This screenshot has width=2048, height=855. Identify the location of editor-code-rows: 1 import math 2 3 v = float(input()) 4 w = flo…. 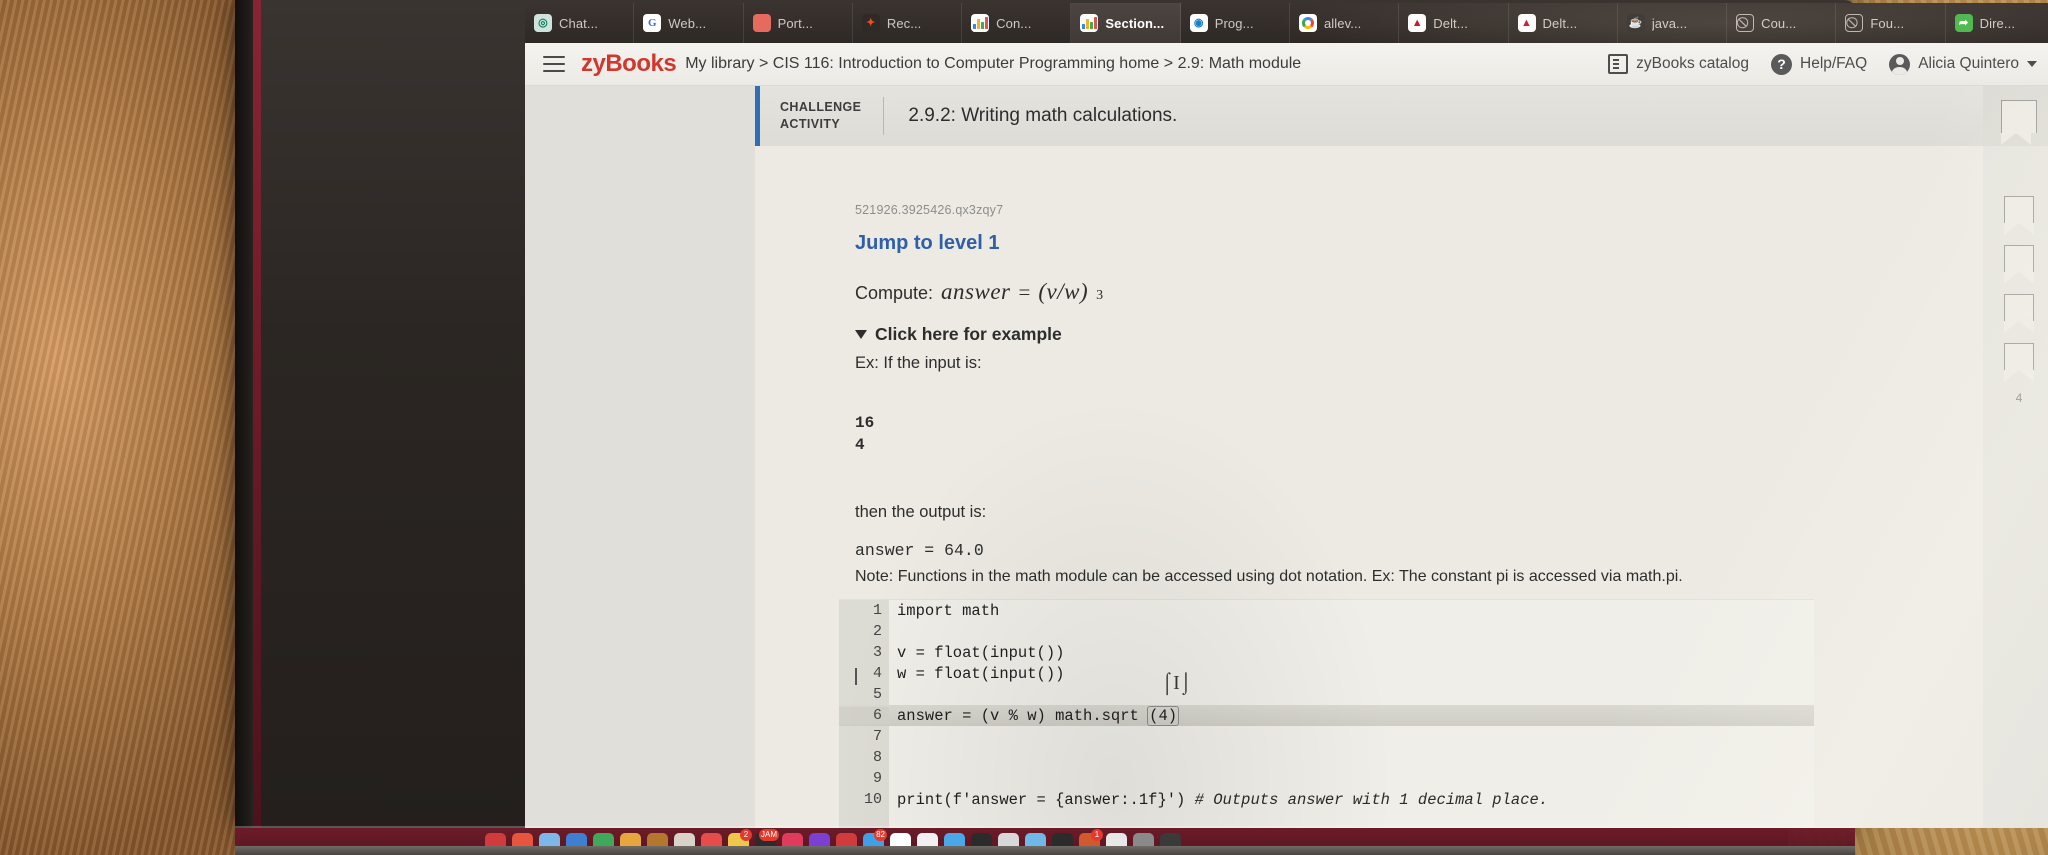
(1326, 705).